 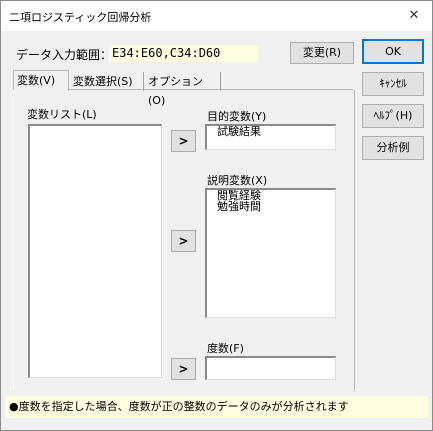 What do you see at coordinates (64, 55) in the screenshot?
I see `range-label: データ入力範囲：` at bounding box center [64, 55].